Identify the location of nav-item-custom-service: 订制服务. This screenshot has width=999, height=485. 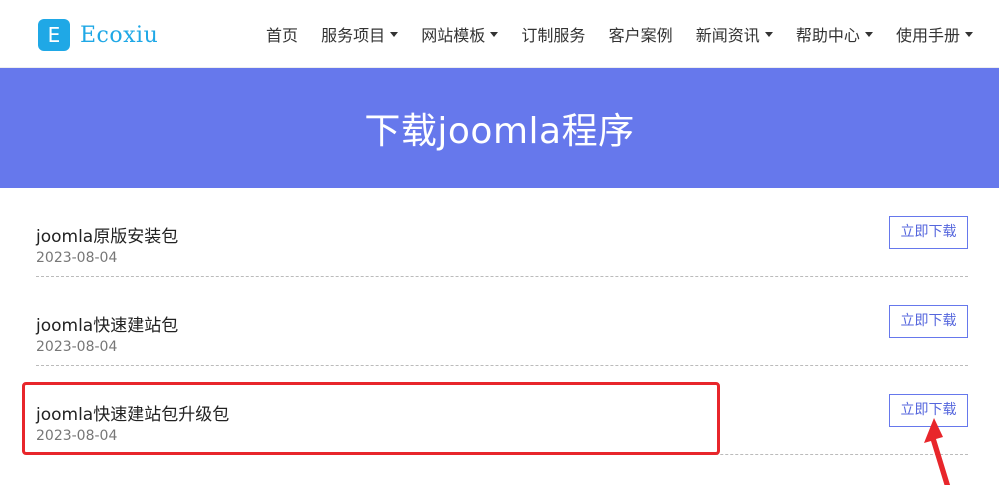
(553, 34).